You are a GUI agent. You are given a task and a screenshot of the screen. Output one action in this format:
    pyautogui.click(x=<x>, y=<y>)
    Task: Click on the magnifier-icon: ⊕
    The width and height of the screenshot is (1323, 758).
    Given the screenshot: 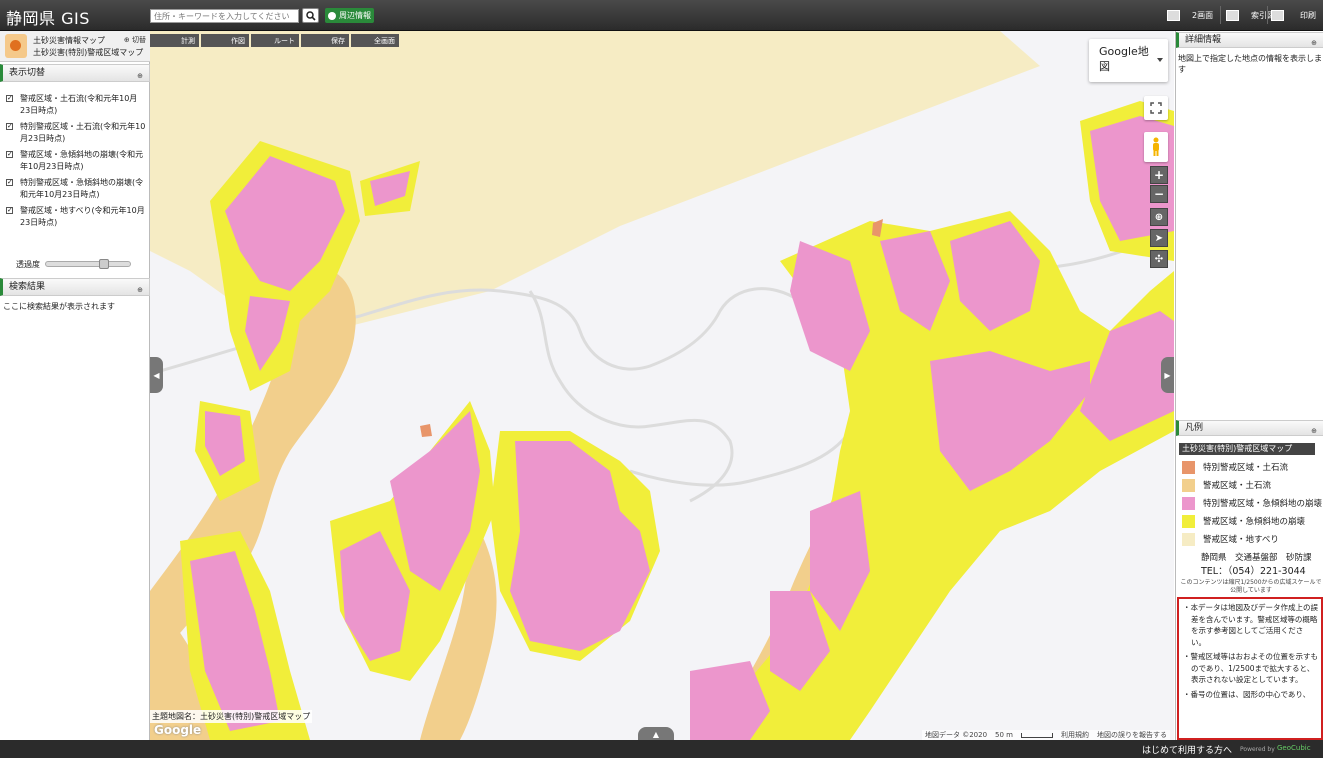 What is the action you would take?
    pyautogui.click(x=1159, y=217)
    